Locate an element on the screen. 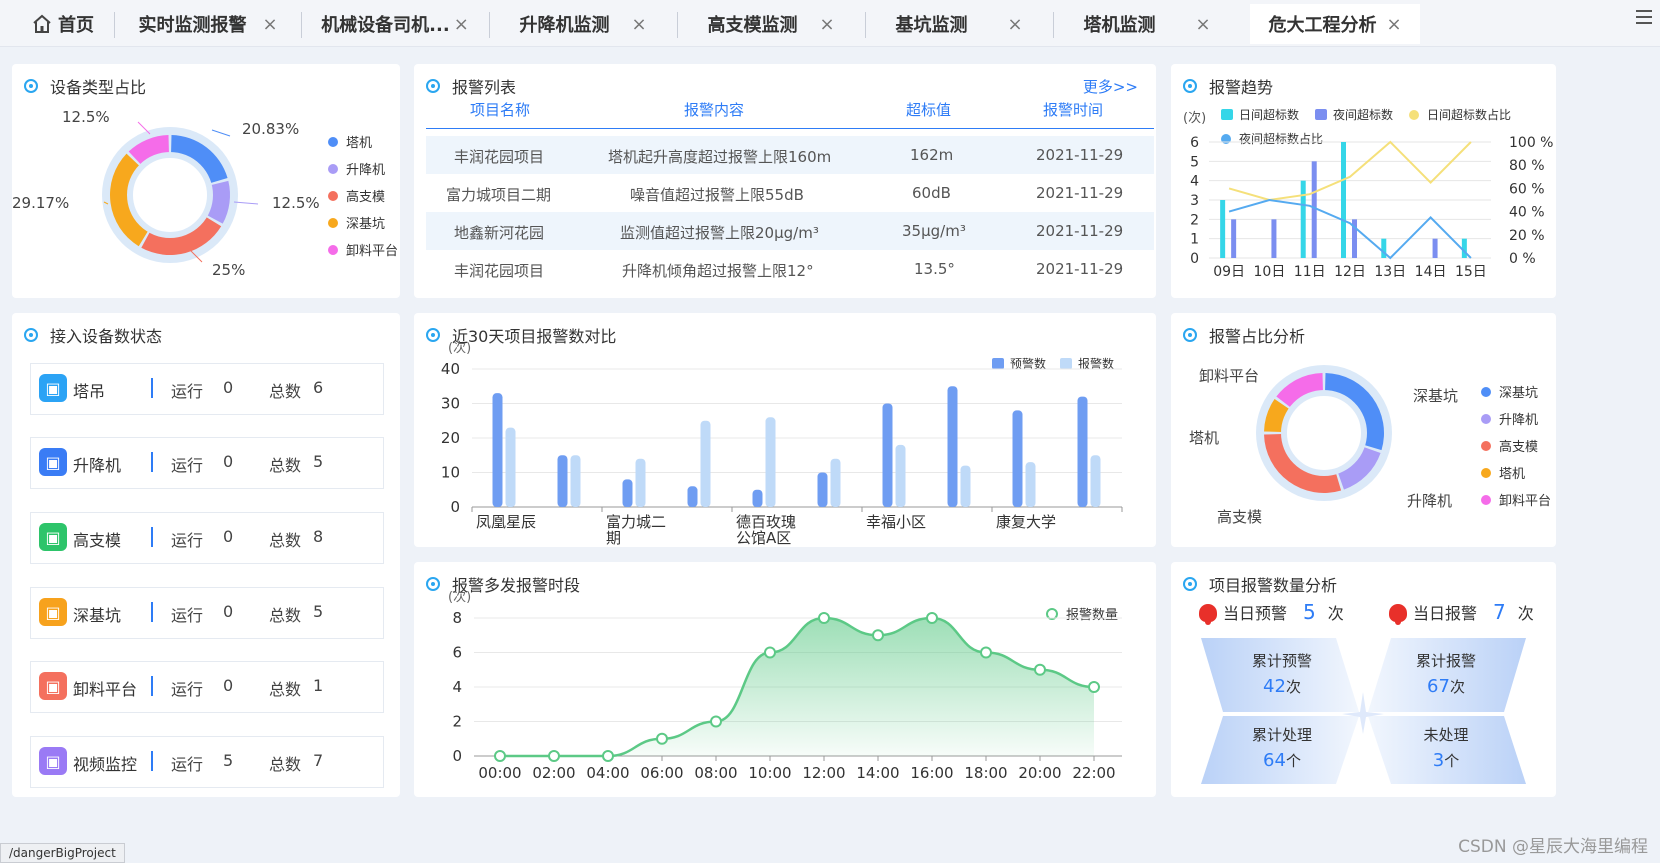 This screenshot has width=1660, height=863. tab-label: 危大工程分析 is located at coordinates (1322, 25).